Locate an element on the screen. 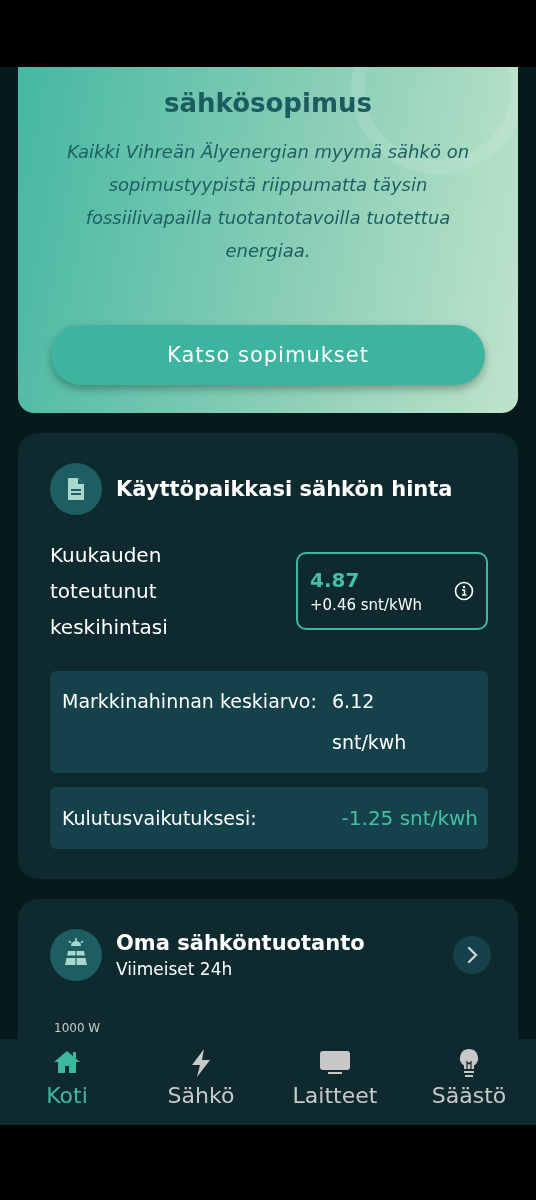 The height and width of the screenshot is (1200, 536). promo-description: Kaikki Vihreän Älyenergian myymä sähkö on sopimustyypistä riippumatta täysin fossiilivapailla tuotantotavoilla tuotettua energiaa. is located at coordinates (268, 201).